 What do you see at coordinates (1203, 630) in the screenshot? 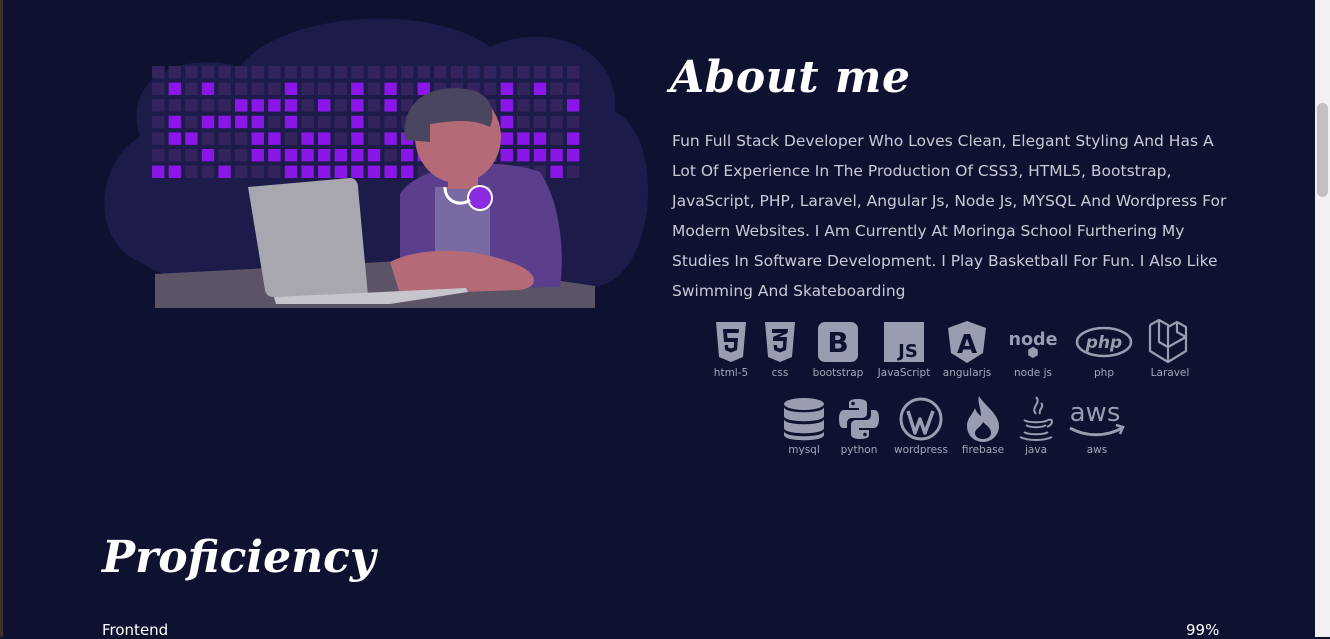
I see `proficiency-item-value: 99%` at bounding box center [1203, 630].